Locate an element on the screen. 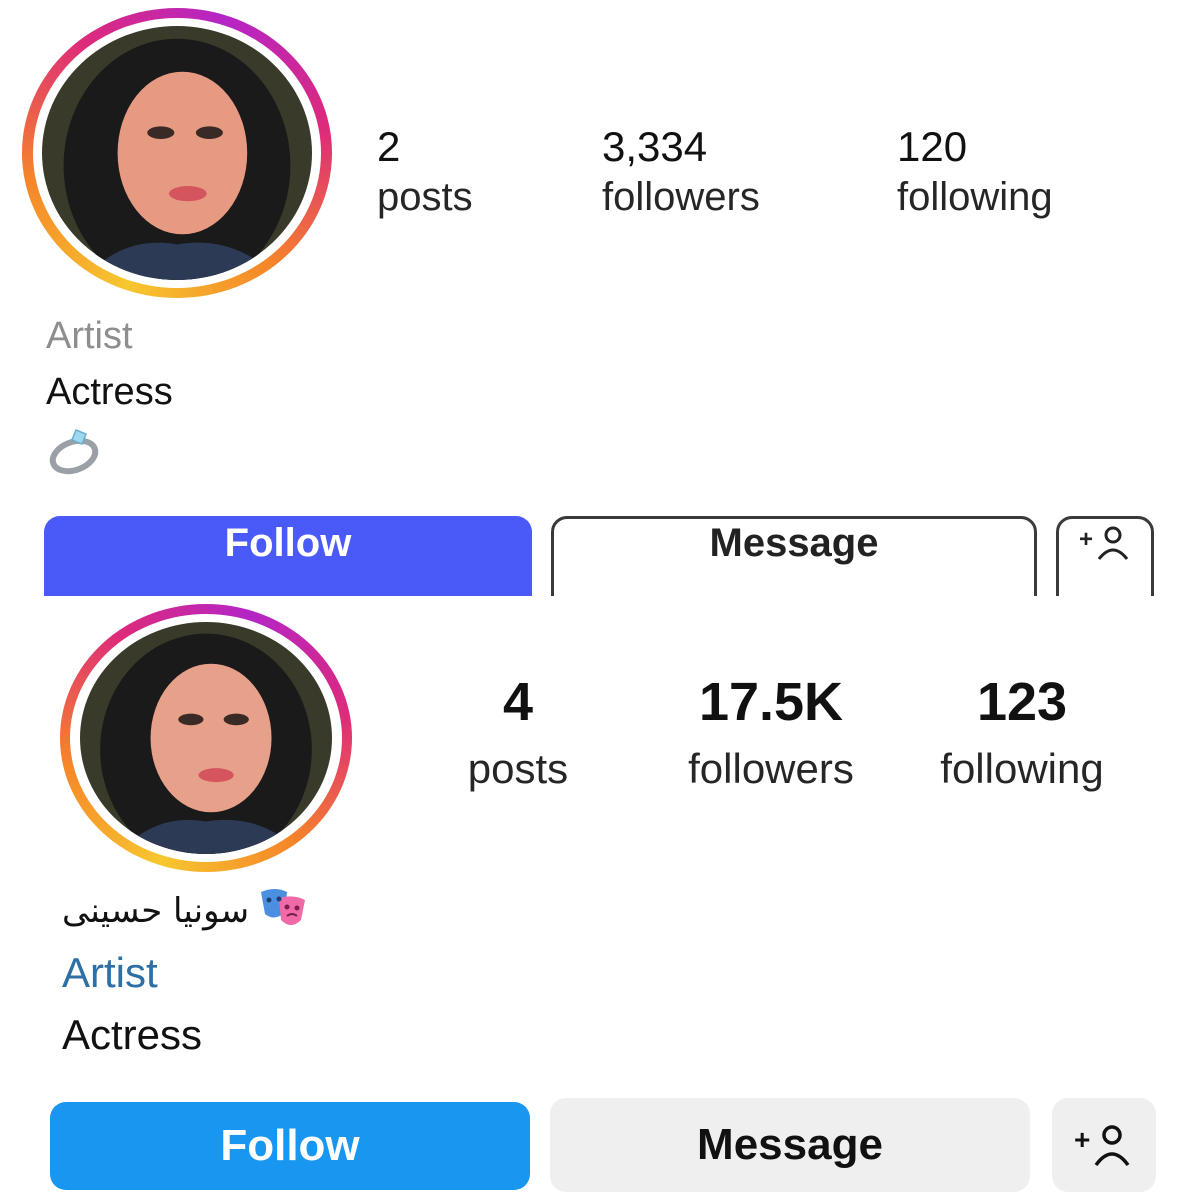 The image size is (1200, 1200). following-stat: 123 following is located at coordinates (1022, 737).